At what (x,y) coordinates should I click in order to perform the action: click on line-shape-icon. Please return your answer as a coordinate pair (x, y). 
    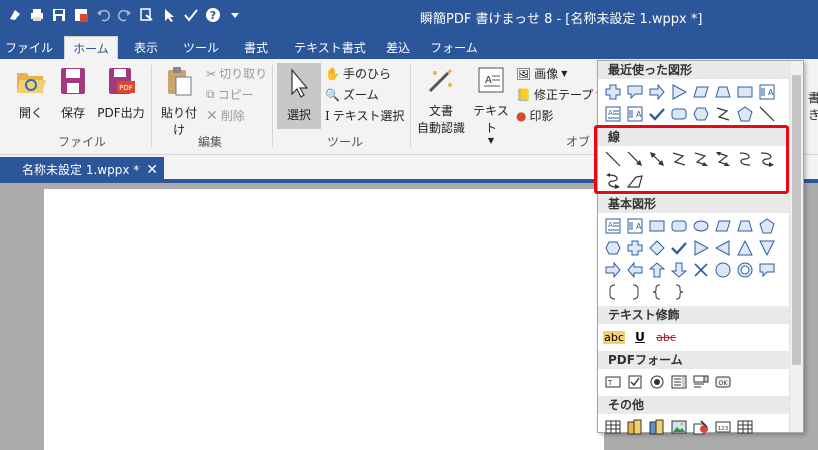
    Looking at the image, I should click on (767, 114).